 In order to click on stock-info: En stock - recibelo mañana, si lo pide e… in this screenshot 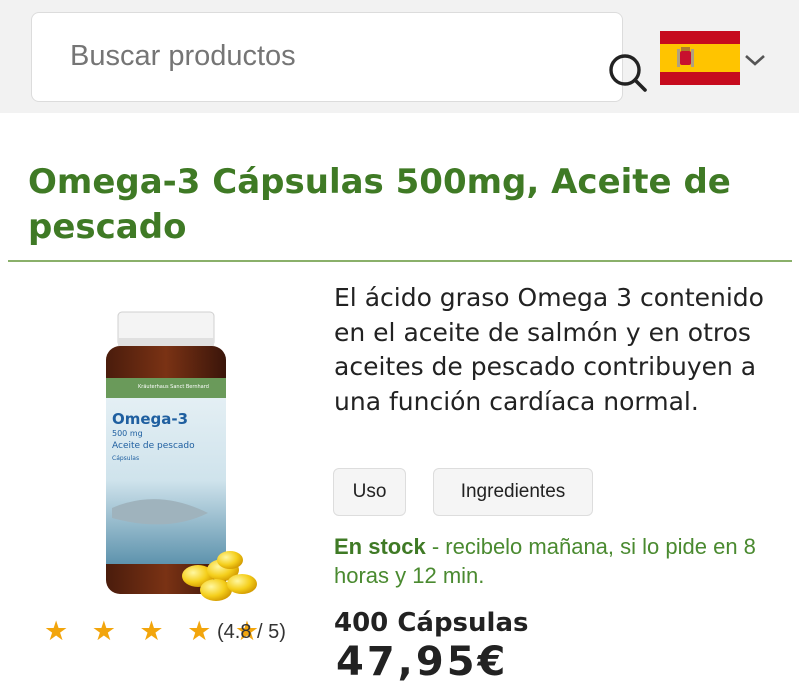, I will do `click(559, 561)`.